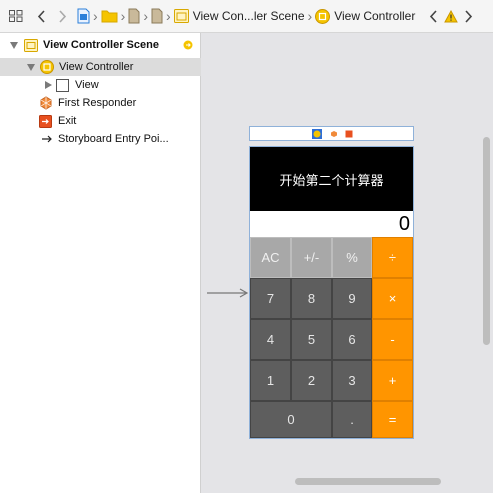 The width and height of the screenshot is (493, 493). What do you see at coordinates (134, 16) in the screenshot?
I see `group-file-icon` at bounding box center [134, 16].